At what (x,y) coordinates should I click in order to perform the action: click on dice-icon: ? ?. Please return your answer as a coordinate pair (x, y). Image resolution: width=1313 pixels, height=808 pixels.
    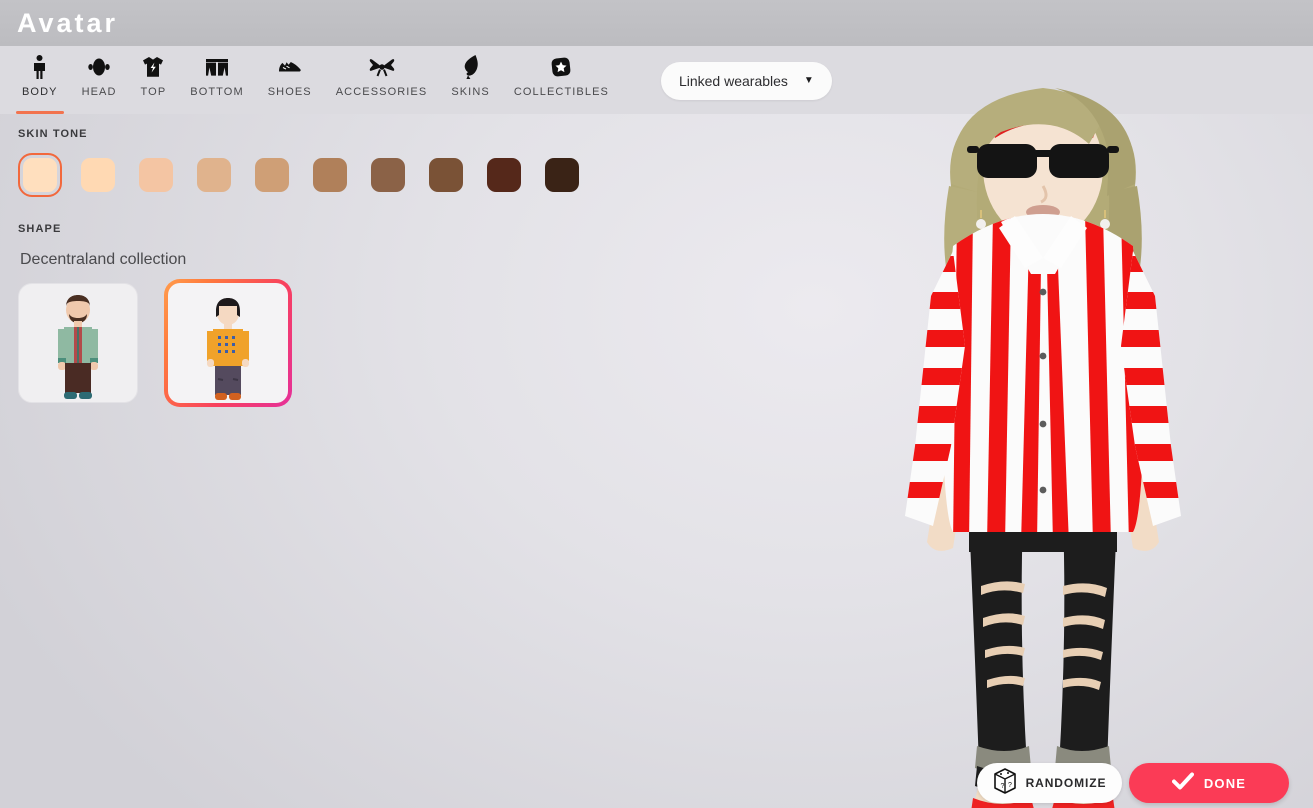
    Looking at the image, I should click on (1005, 783).